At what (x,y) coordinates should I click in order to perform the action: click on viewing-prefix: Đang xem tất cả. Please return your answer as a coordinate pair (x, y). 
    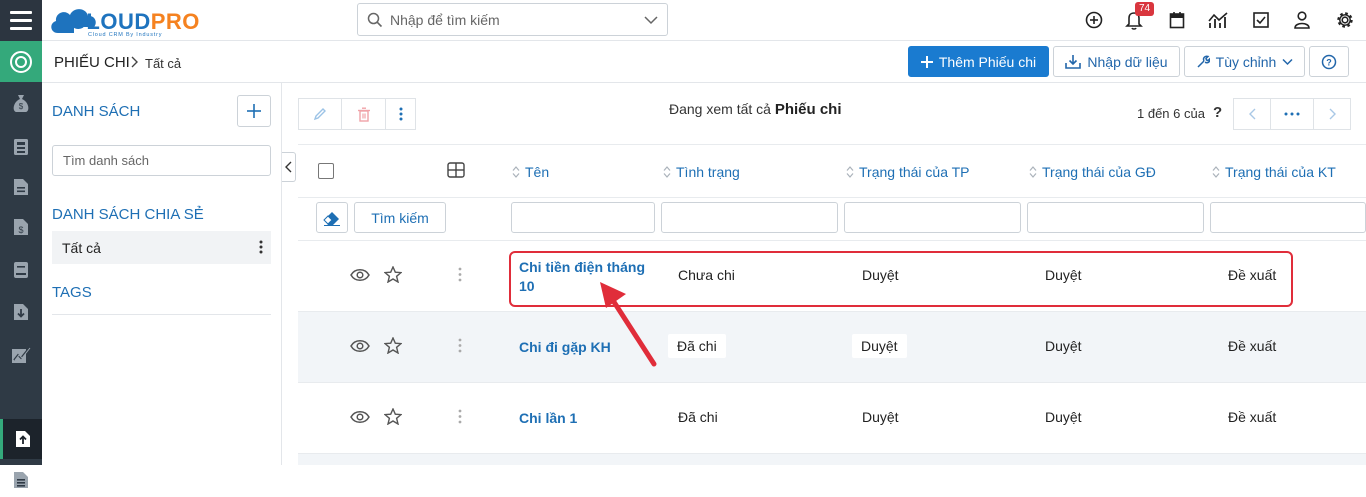
    Looking at the image, I should click on (720, 109).